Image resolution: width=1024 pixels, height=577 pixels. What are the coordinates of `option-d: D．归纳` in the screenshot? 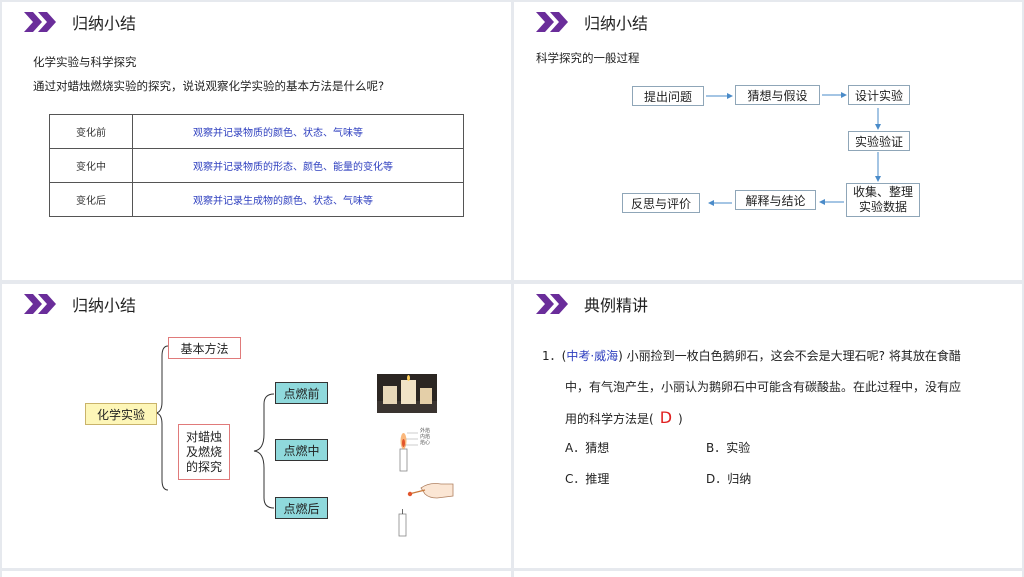 It's located at (729, 479).